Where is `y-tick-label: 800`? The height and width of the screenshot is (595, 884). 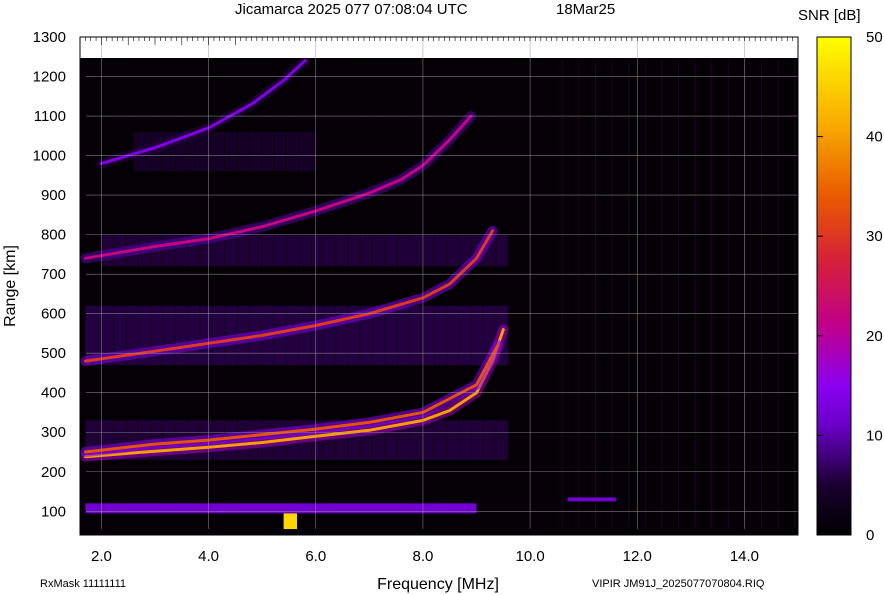
y-tick-label: 800 is located at coordinates (53, 235).